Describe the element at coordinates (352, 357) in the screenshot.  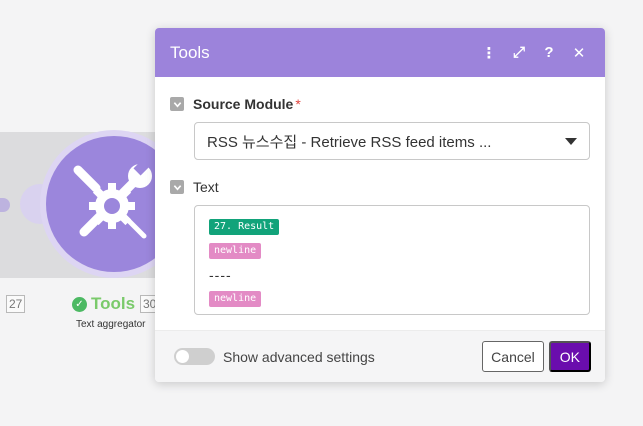
I see `advanced-settings-label: Show advanced settings` at that location.